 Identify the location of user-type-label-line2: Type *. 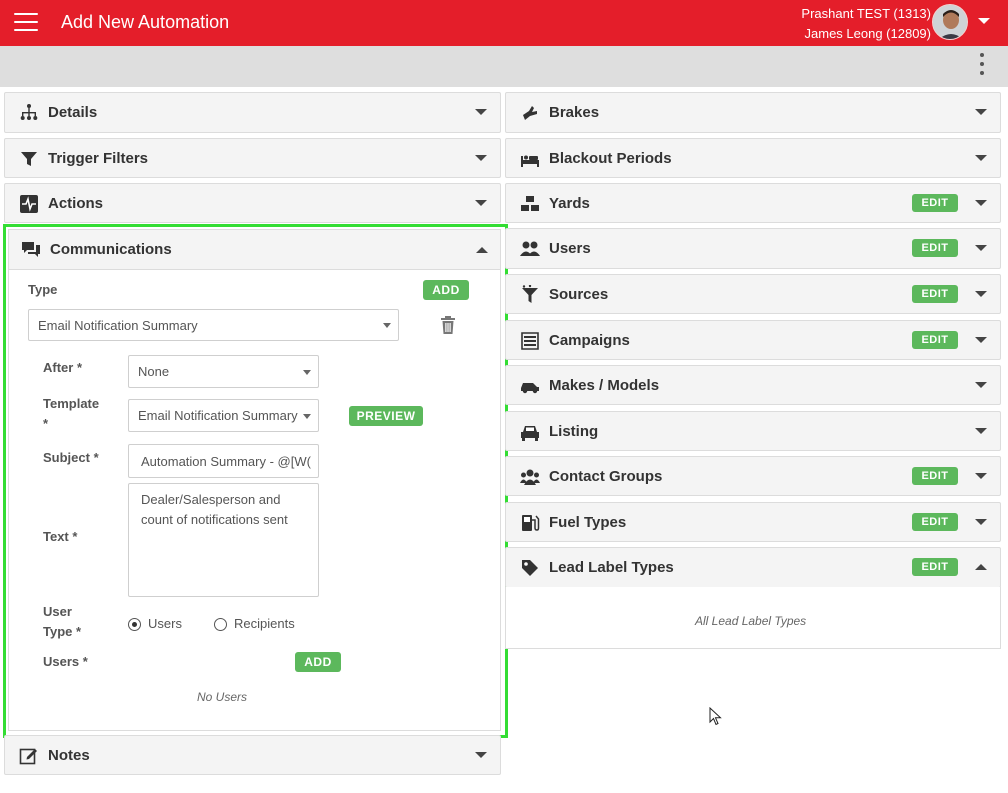
(62, 631).